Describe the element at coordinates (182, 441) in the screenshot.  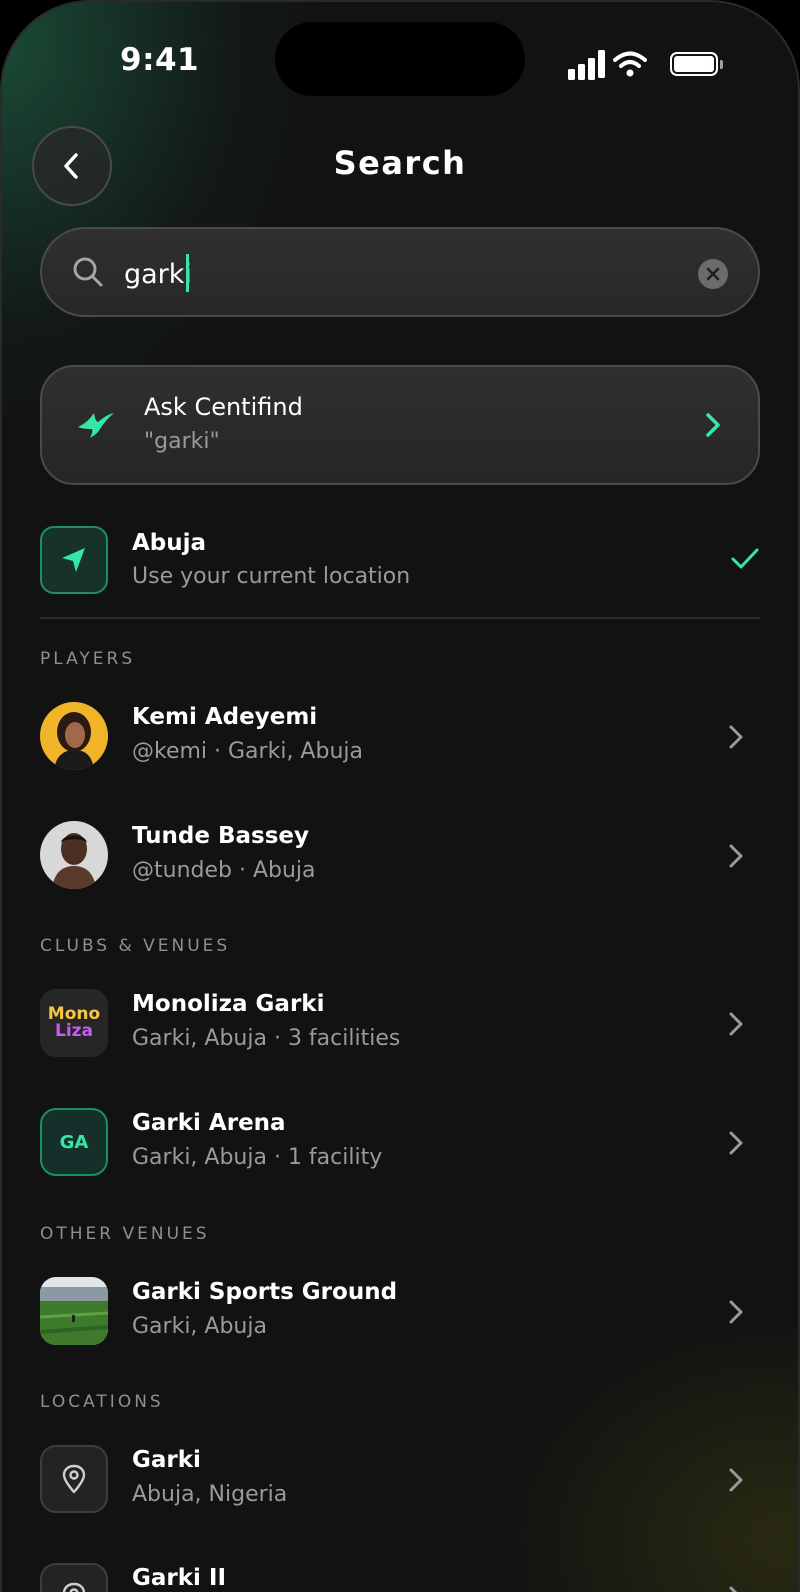
I see `ask-query: "garki"` at that location.